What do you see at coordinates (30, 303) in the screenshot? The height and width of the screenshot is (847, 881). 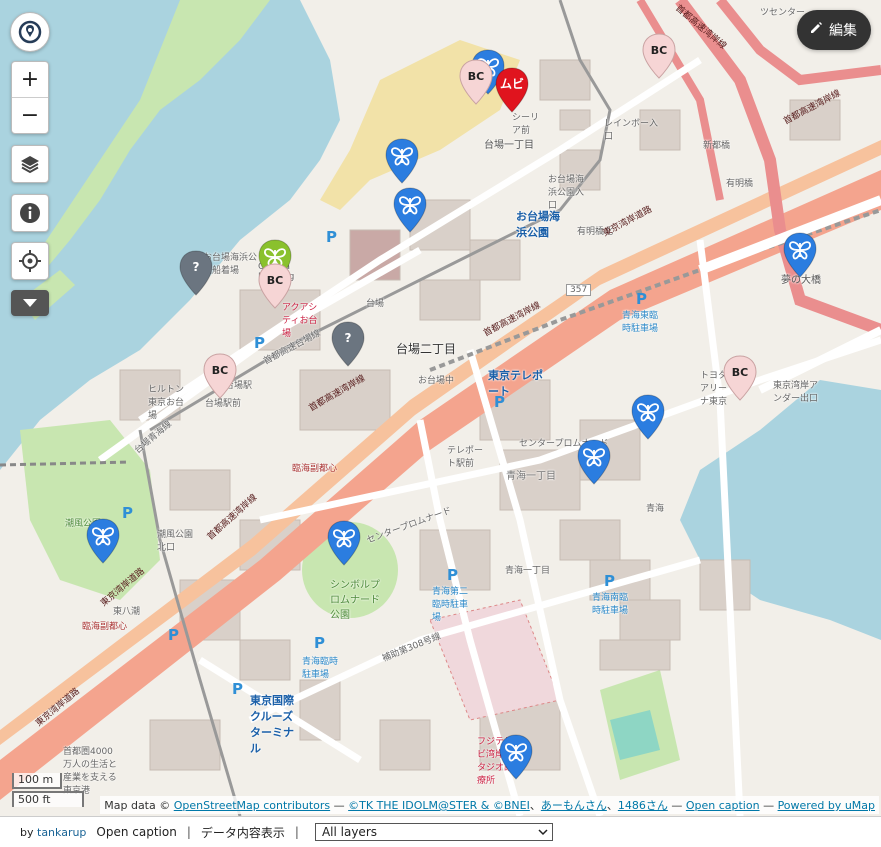 I see `more-controls-button` at bounding box center [30, 303].